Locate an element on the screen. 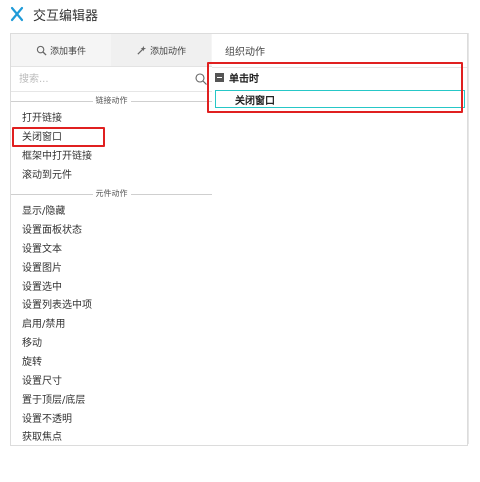 The height and width of the screenshot is (482, 480). window-title: 交互编辑器 is located at coordinates (66, 16).